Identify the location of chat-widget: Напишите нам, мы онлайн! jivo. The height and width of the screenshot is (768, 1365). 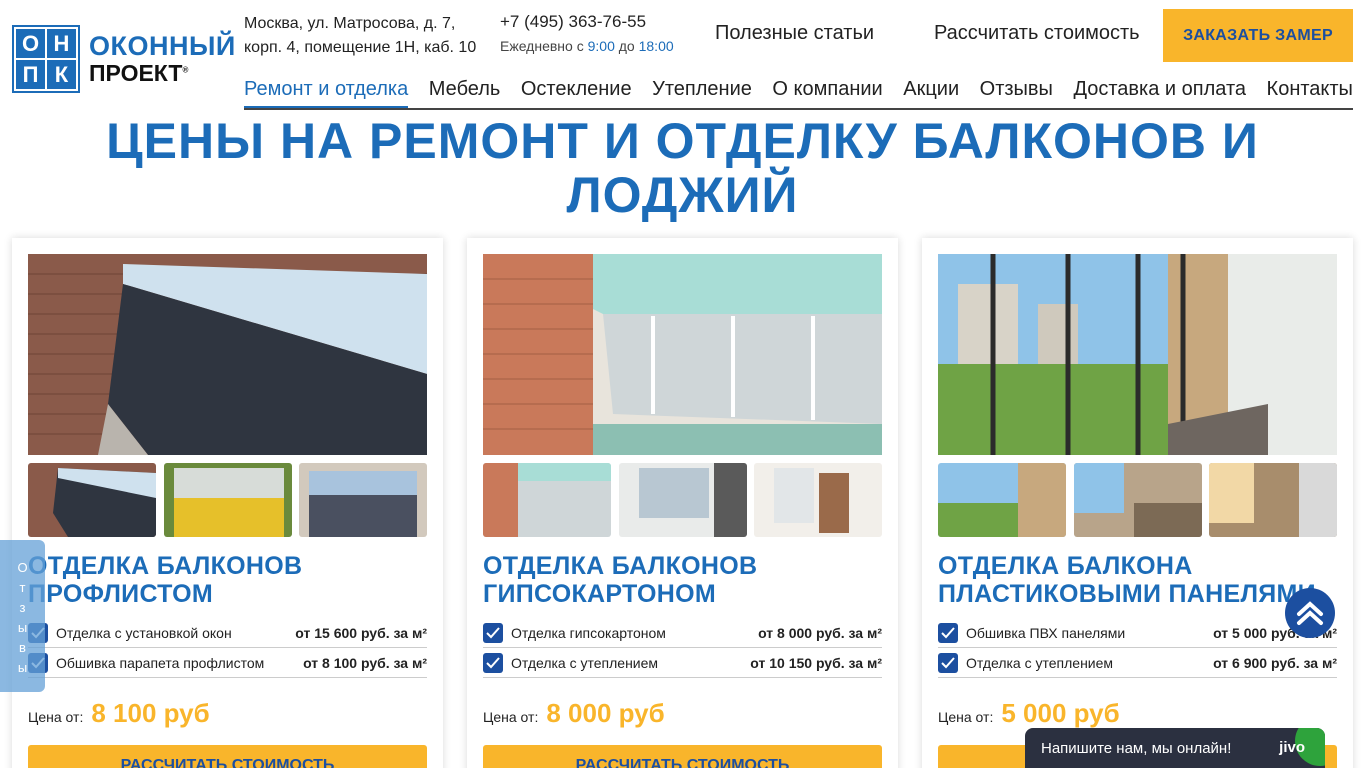
(1175, 748).